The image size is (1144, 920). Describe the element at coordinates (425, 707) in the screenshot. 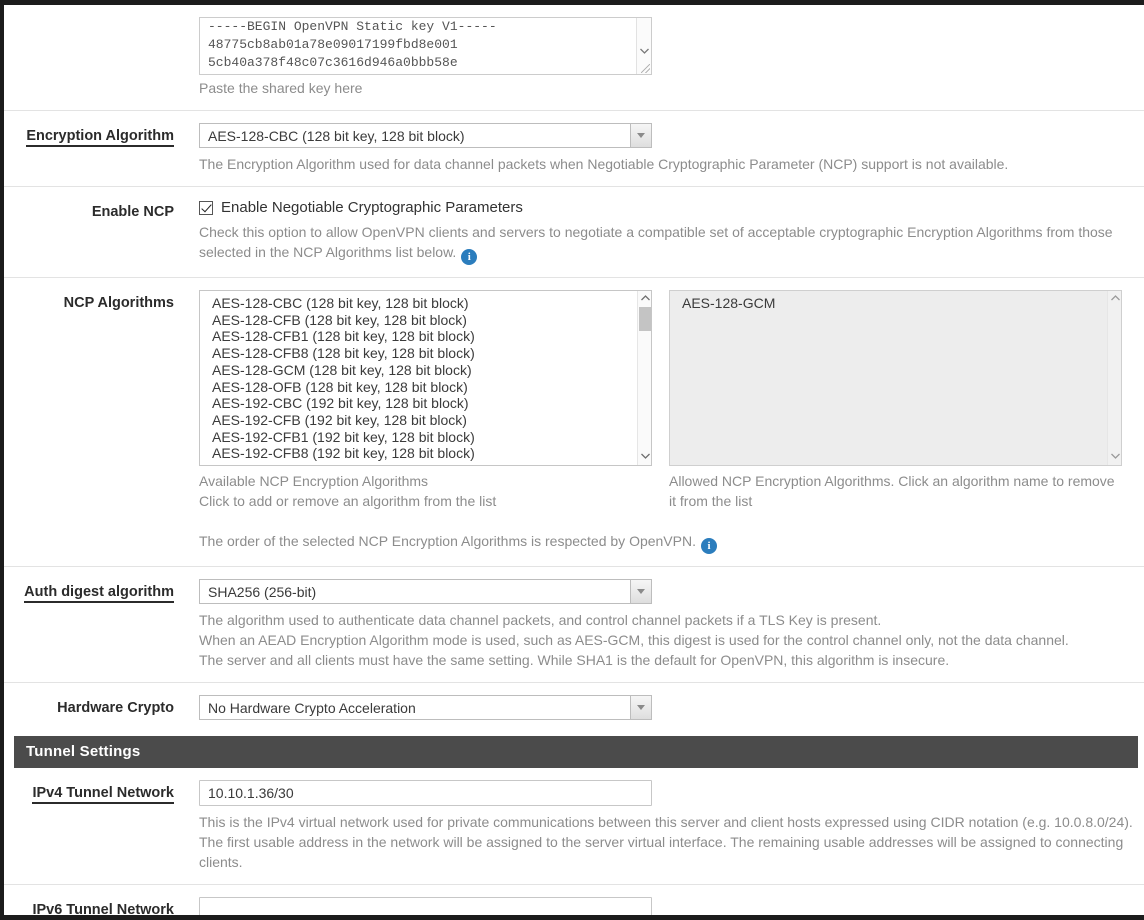

I see `hardware-crypto-select: No Hardware Crypto Acceleration` at that location.